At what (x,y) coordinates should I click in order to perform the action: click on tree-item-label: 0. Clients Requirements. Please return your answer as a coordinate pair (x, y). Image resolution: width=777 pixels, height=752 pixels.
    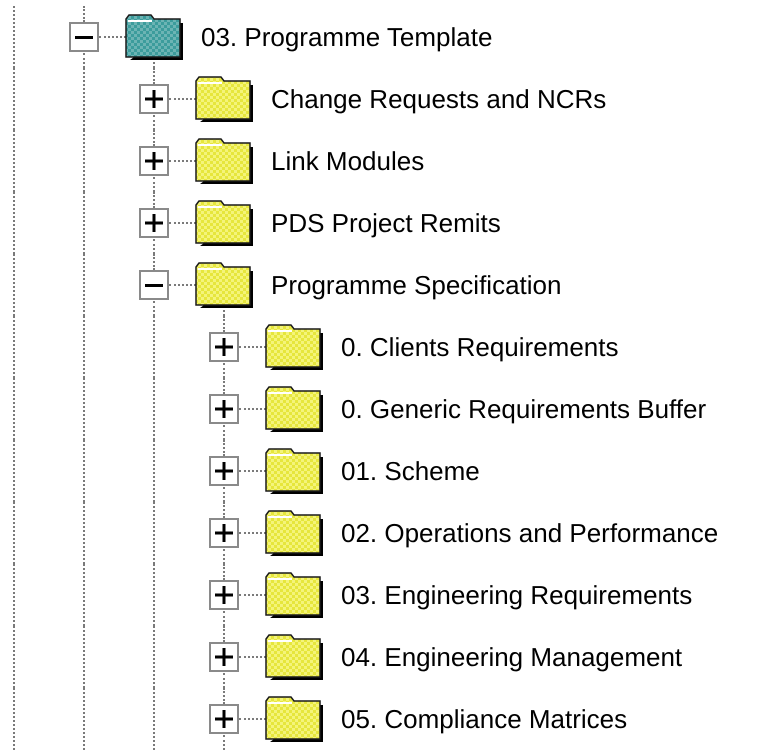
    Looking at the image, I should click on (479, 347).